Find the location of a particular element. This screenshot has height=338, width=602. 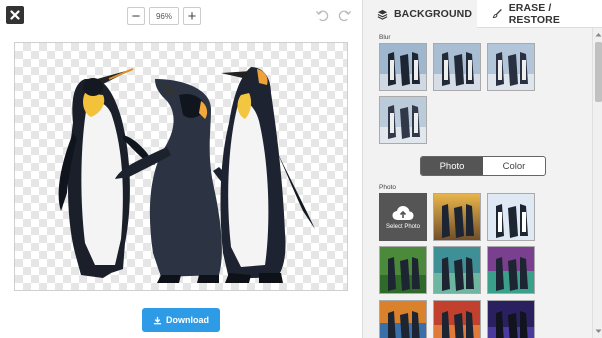

undo-icon is located at coordinates (321, 15).